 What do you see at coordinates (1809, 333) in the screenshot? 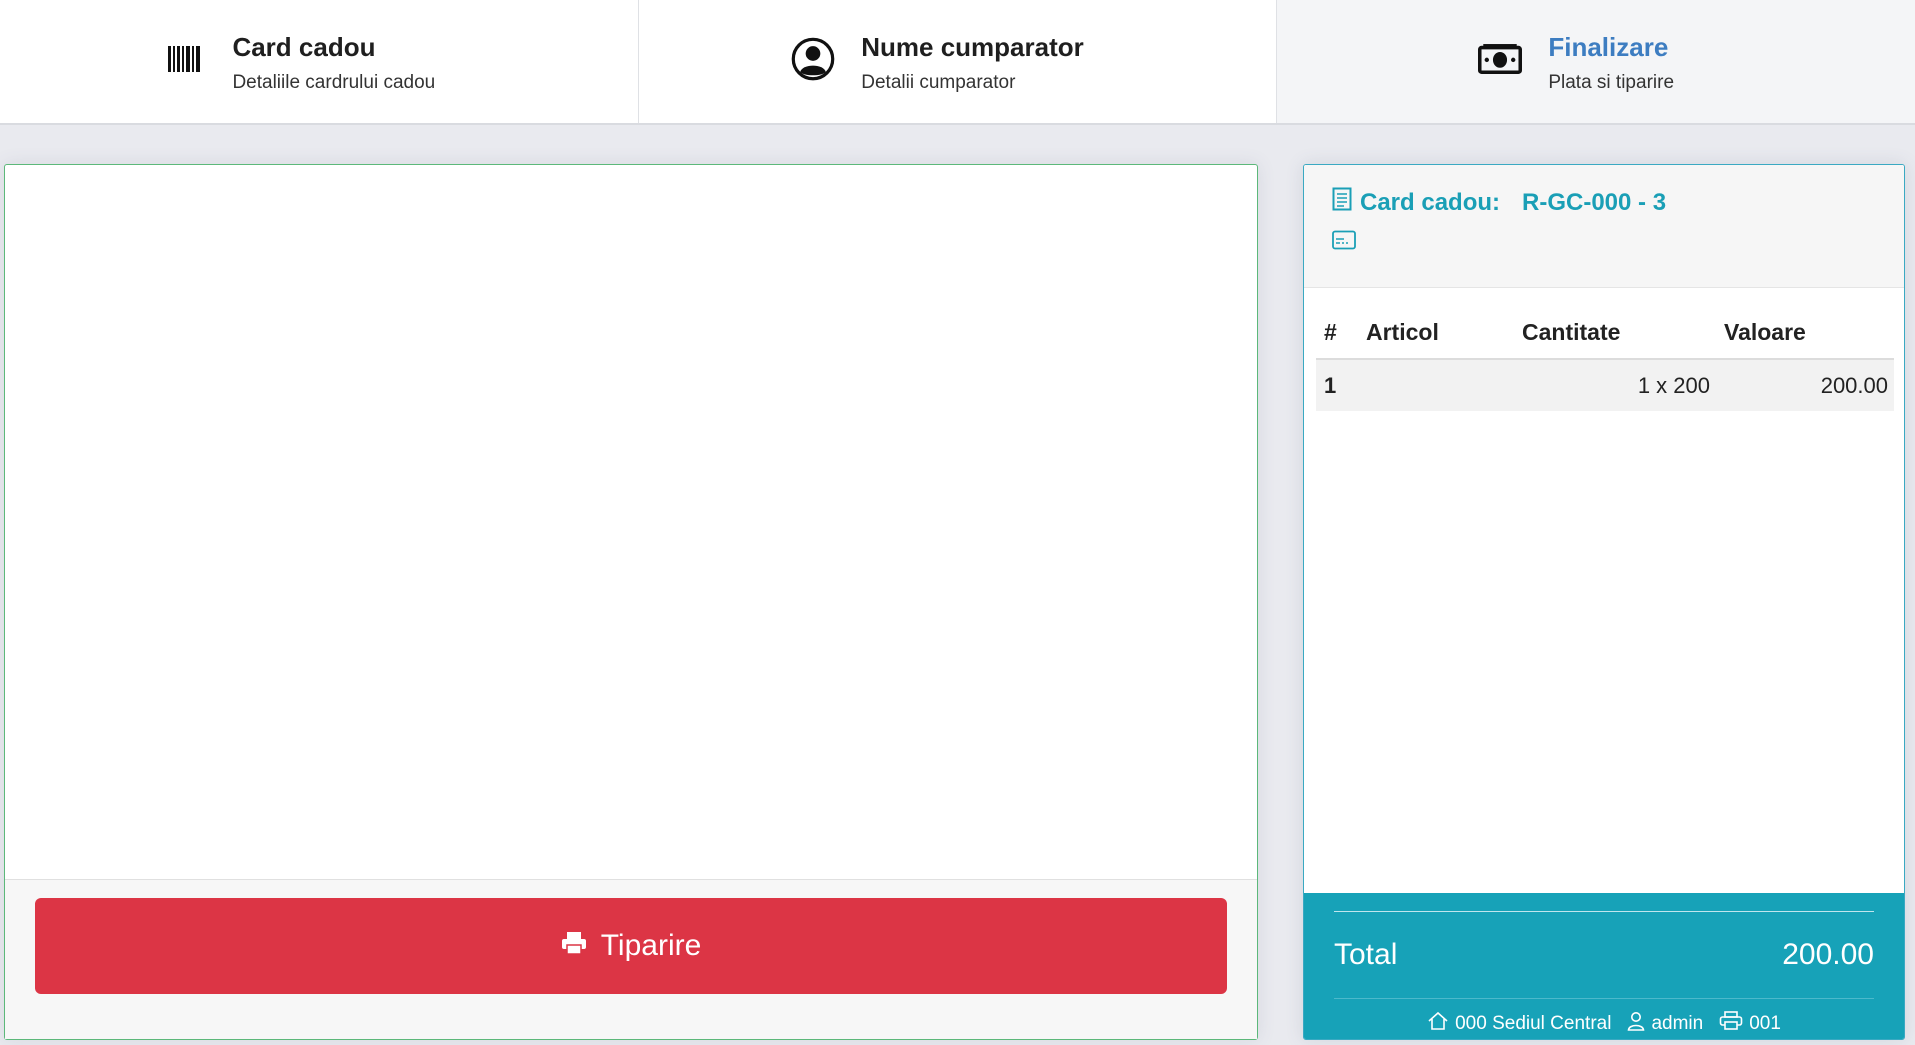
I see `column-header-value: Valoare` at bounding box center [1809, 333].